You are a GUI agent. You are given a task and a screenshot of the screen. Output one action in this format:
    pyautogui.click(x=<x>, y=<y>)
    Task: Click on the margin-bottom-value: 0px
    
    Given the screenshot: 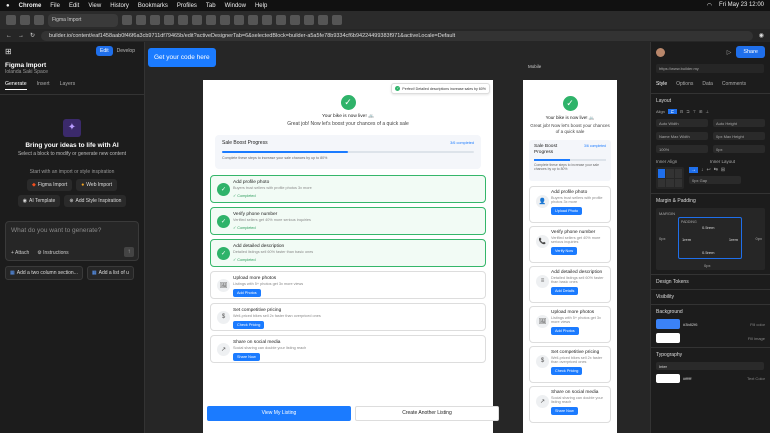 What is the action you would take?
    pyautogui.click(x=707, y=265)
    